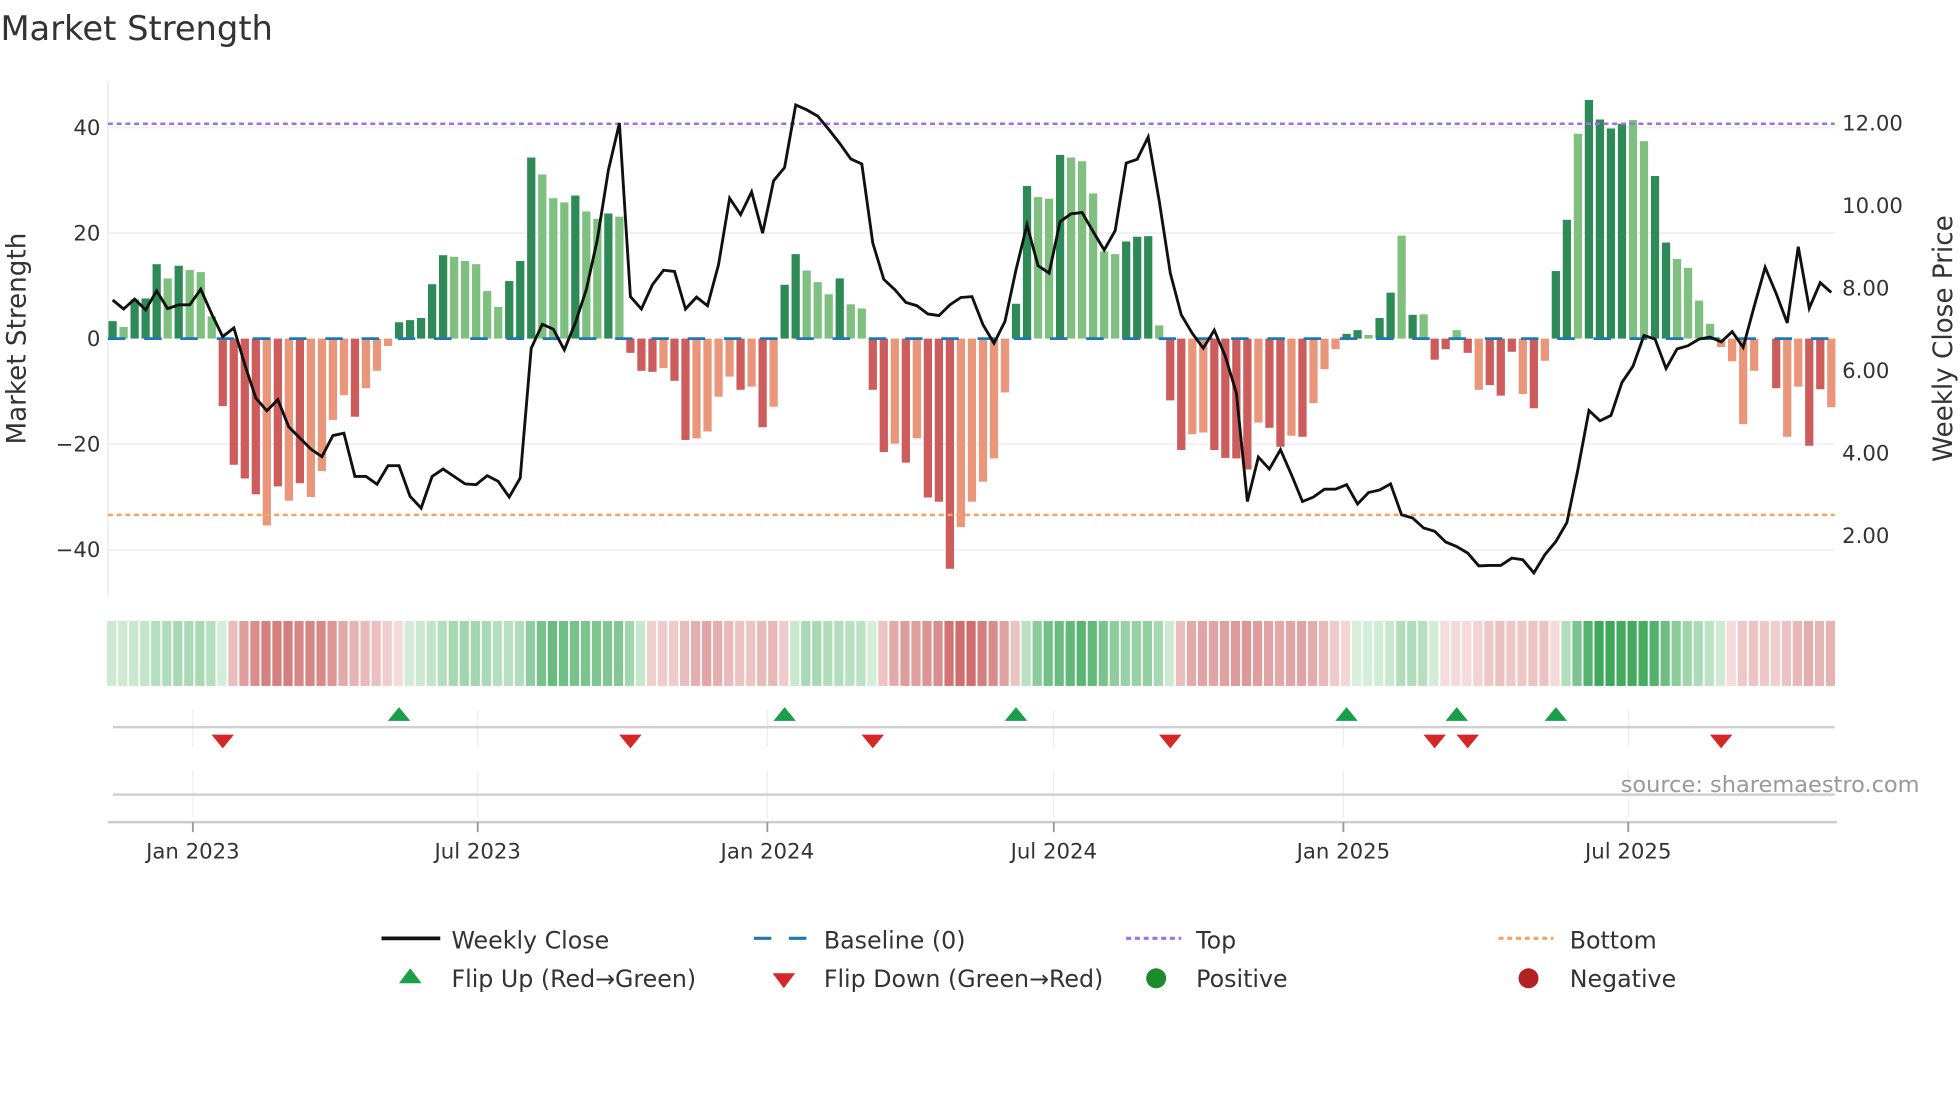 The image size is (1960, 1102). Describe the element at coordinates (1241, 979) in the screenshot. I see `legend-label: Positive` at that location.